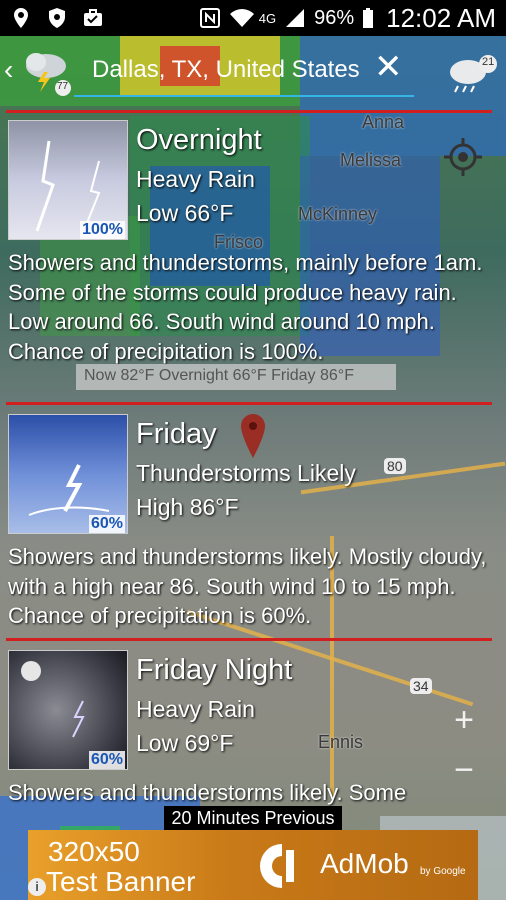  Describe the element at coordinates (334, 17) in the screenshot. I see `battery-percent: 96%` at that location.